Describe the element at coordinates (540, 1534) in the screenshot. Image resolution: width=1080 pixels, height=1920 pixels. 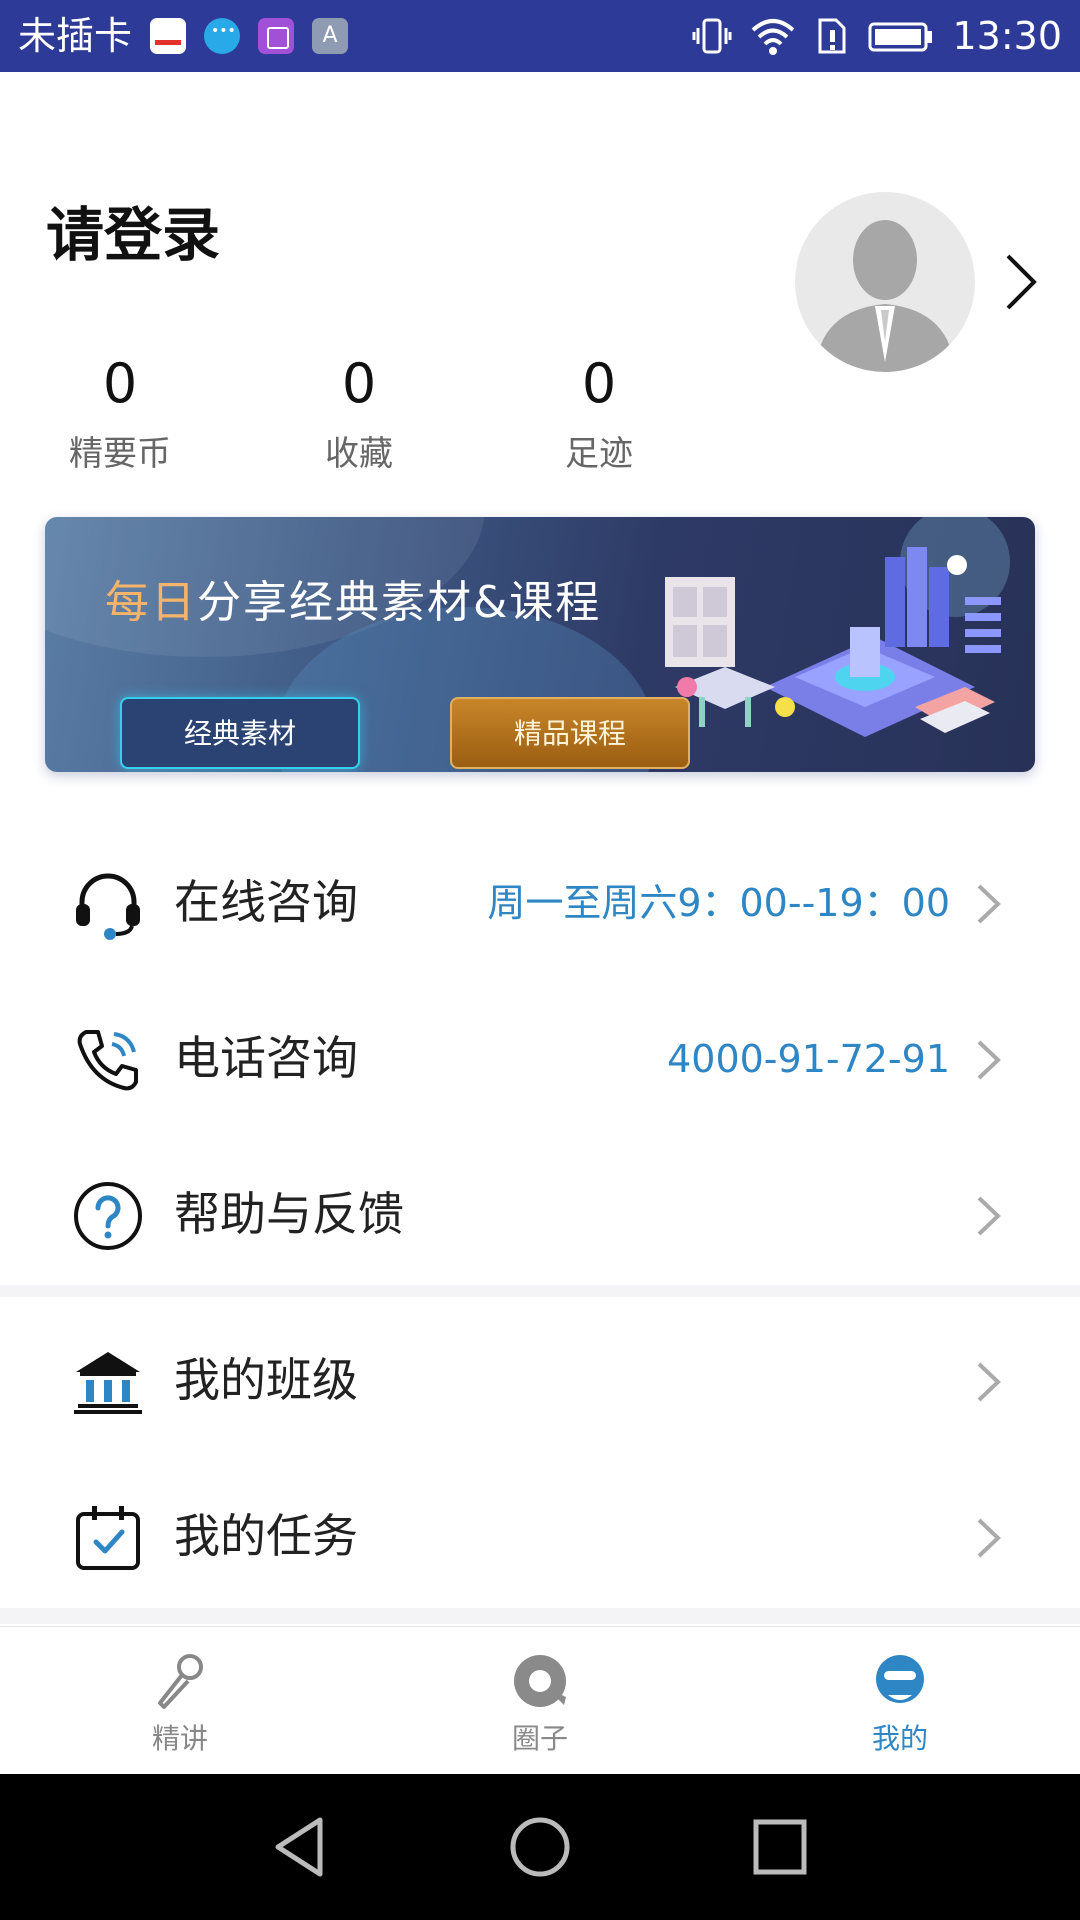
I see `menu-my-tasks: 我的任务` at that location.